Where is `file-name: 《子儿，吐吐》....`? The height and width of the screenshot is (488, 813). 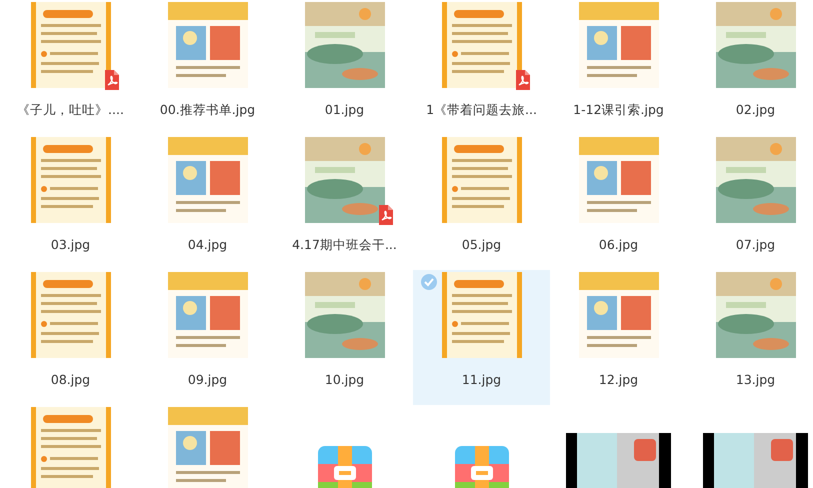 file-name: 《子儿，吐吐》.... is located at coordinates (70, 110).